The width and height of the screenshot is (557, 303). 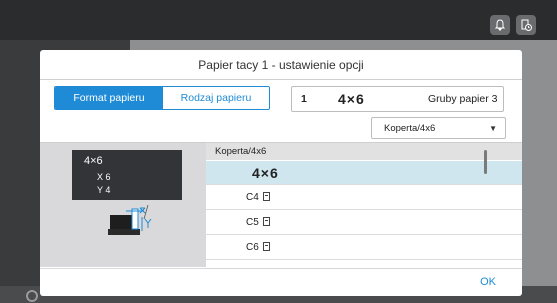 What do you see at coordinates (493, 128) in the screenshot?
I see `chevron-down-icon: ▼` at bounding box center [493, 128].